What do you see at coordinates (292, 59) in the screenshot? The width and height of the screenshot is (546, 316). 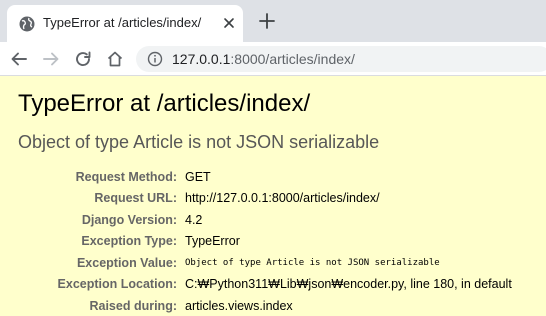 I see `url-path: :8000/articles/index/` at bounding box center [292, 59].